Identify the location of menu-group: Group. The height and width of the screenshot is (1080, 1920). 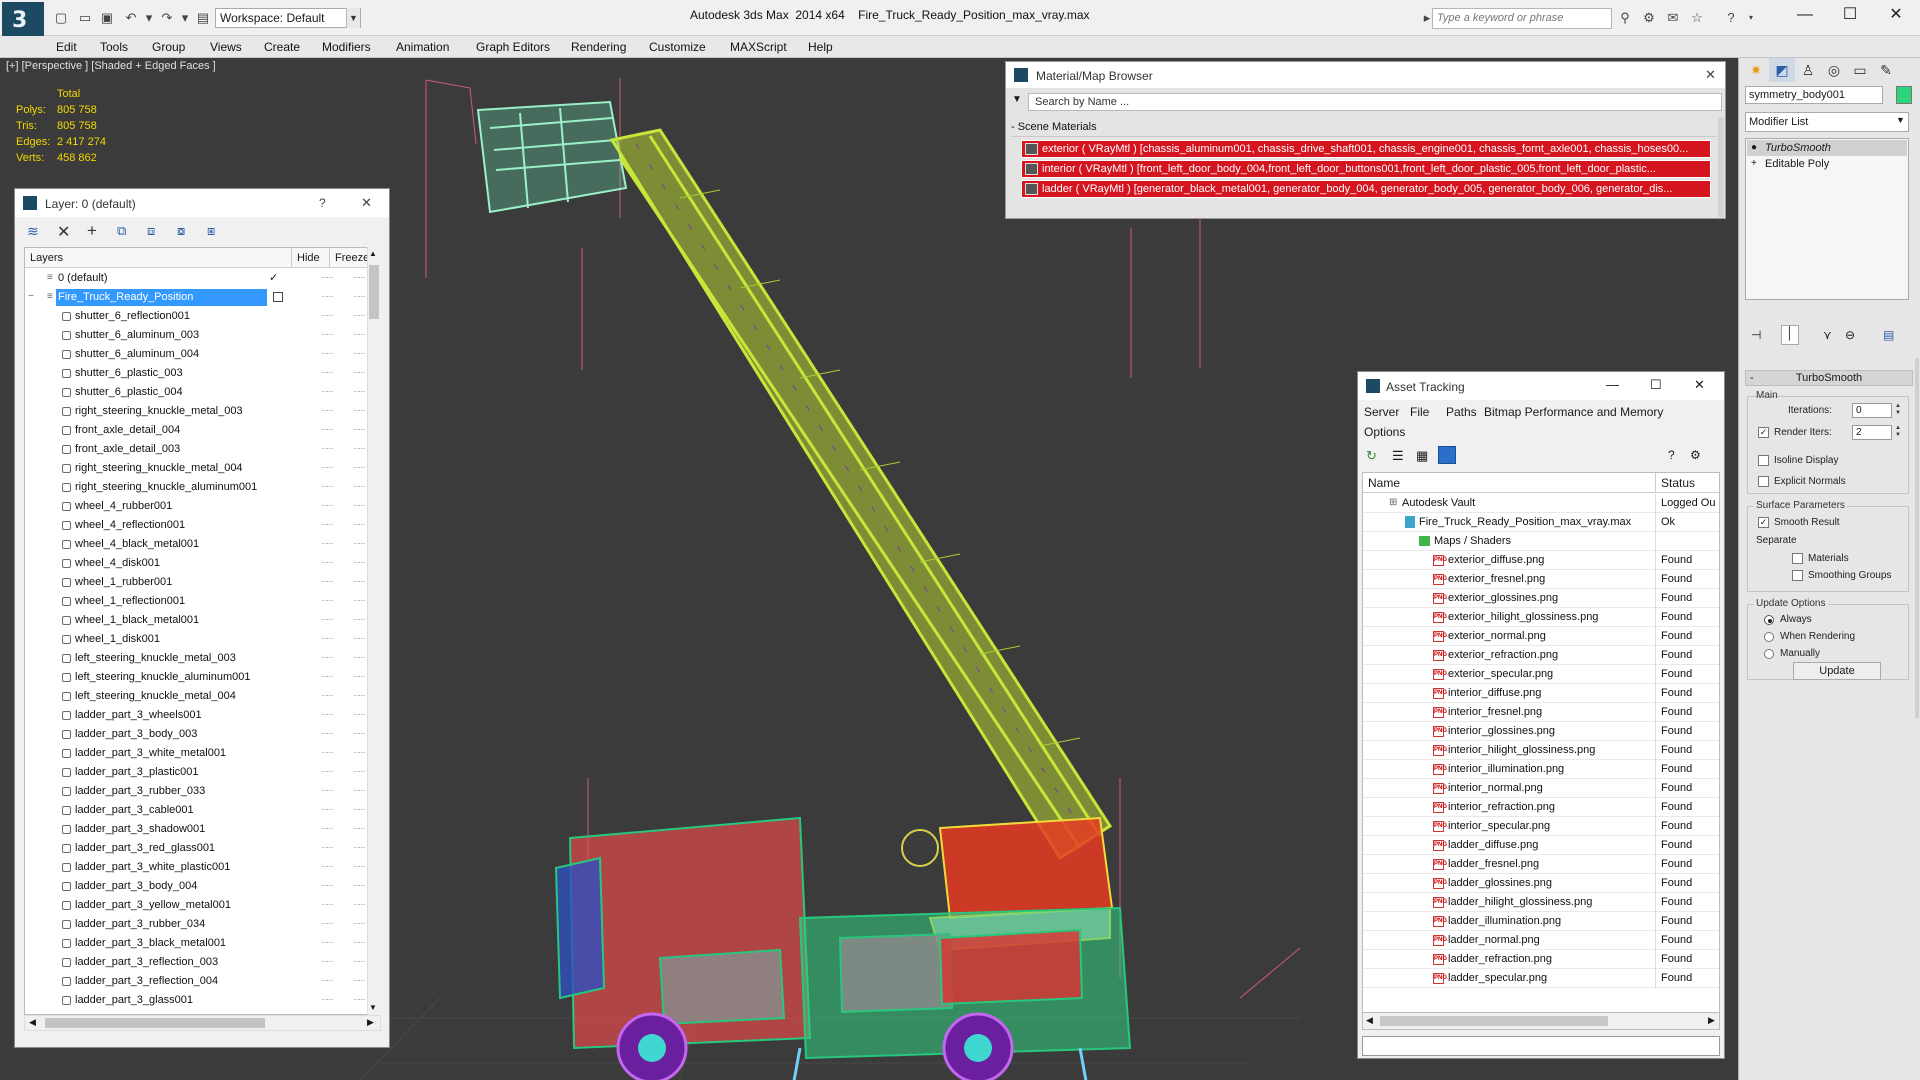
(168, 47).